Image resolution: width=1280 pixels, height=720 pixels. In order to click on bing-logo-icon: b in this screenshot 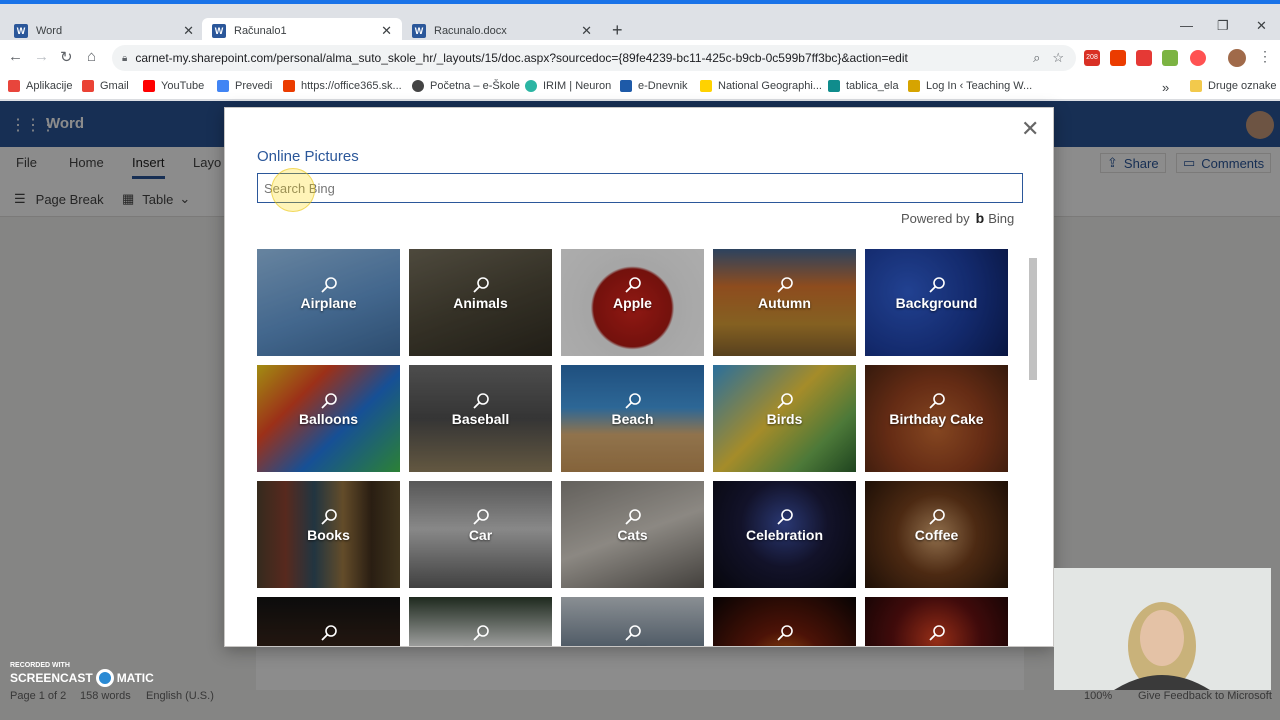, I will do `click(980, 218)`.